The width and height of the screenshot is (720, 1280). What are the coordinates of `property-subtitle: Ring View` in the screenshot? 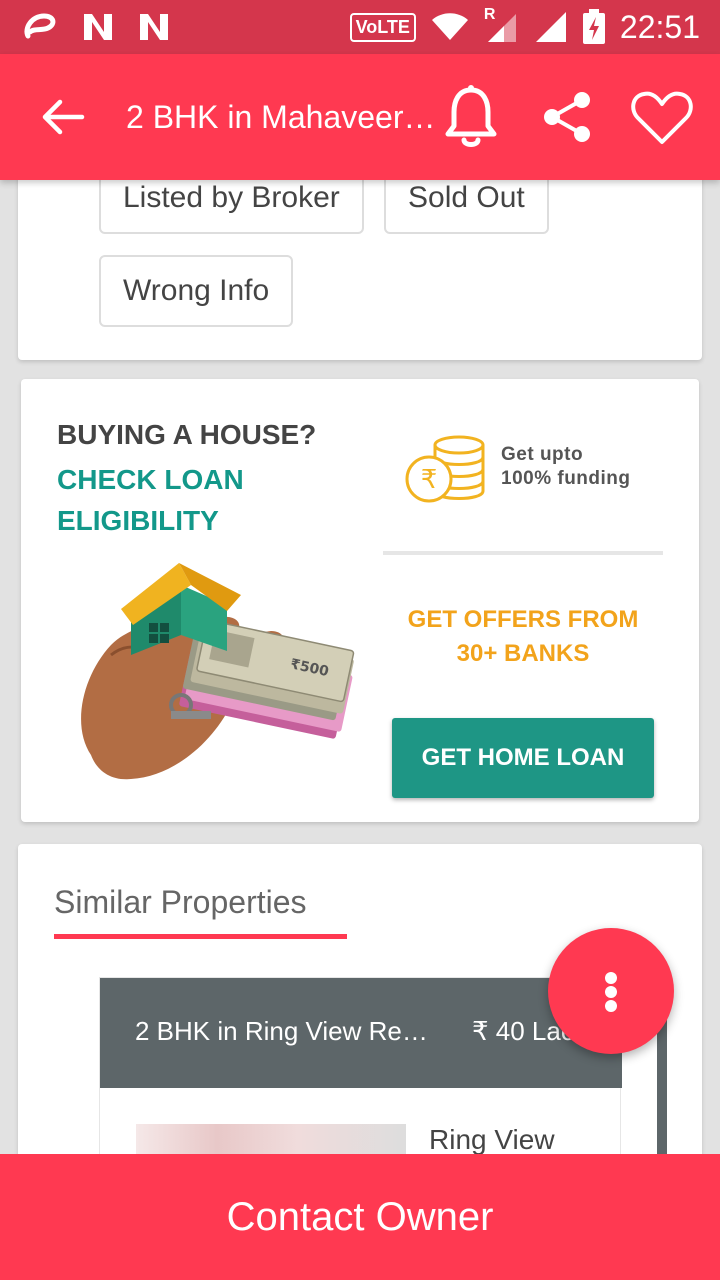 It's located at (492, 1139).